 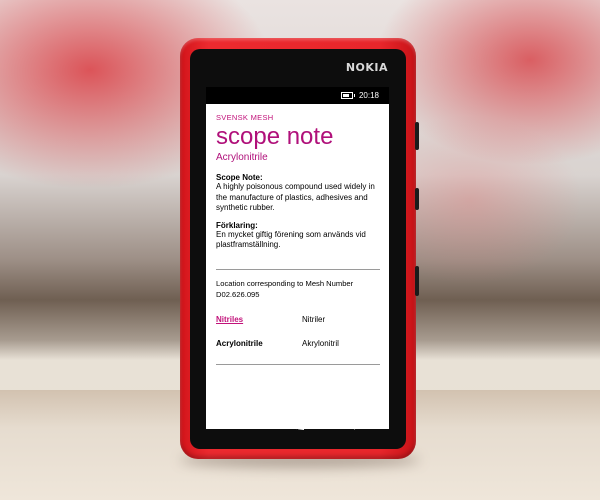 I want to click on status-time: 20:18, so click(x=368, y=95).